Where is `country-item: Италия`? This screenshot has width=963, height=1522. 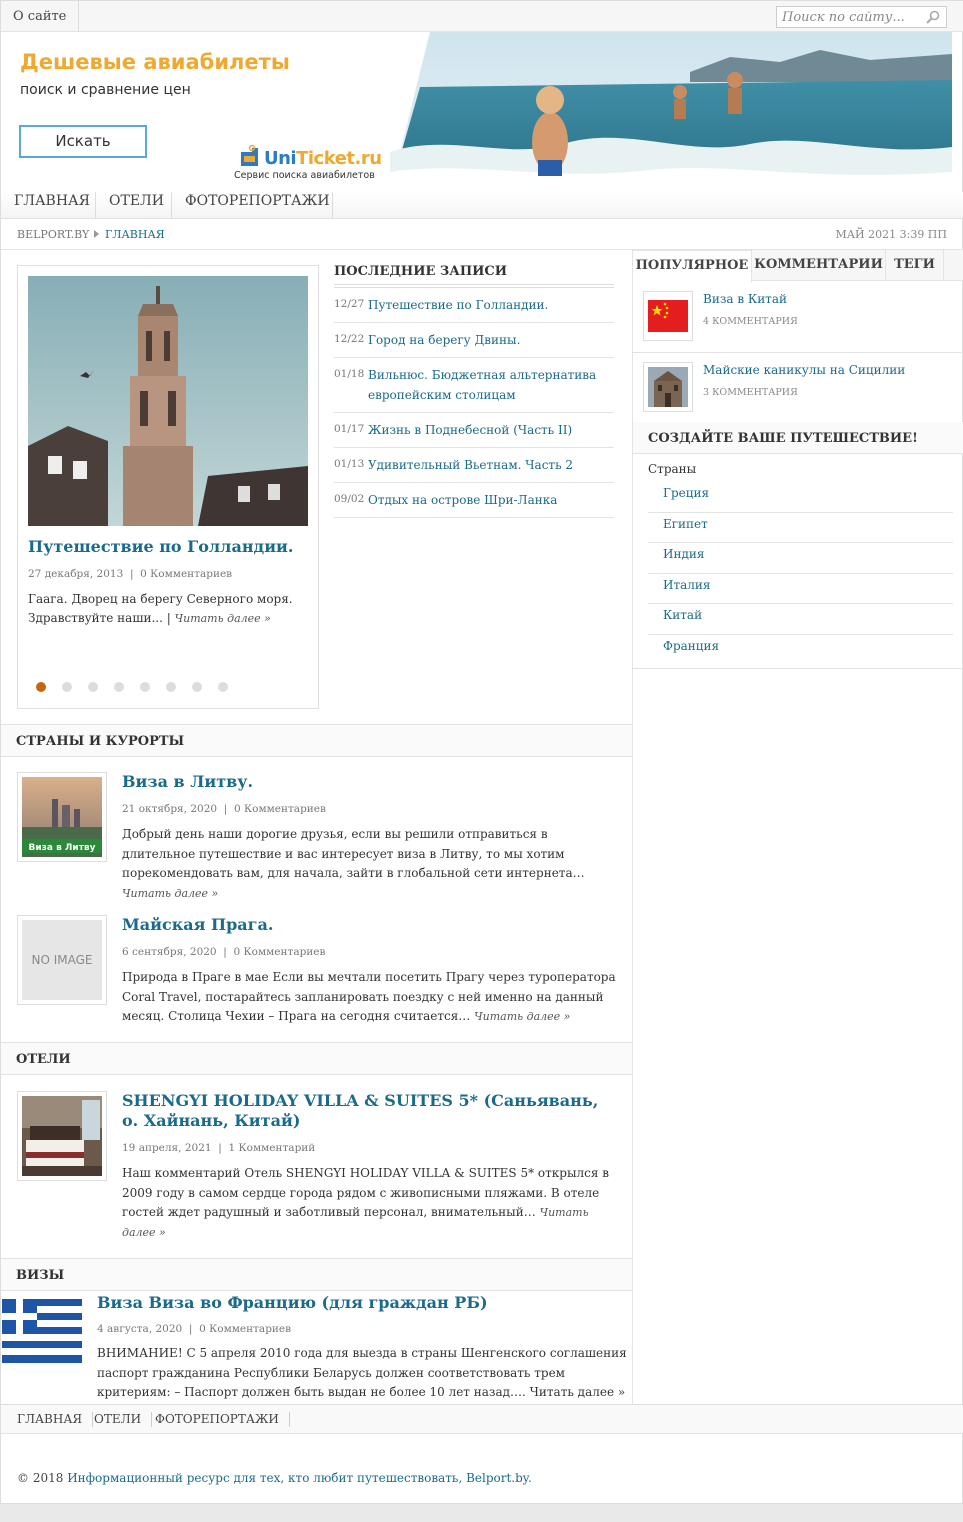 country-item: Италия is located at coordinates (800, 589).